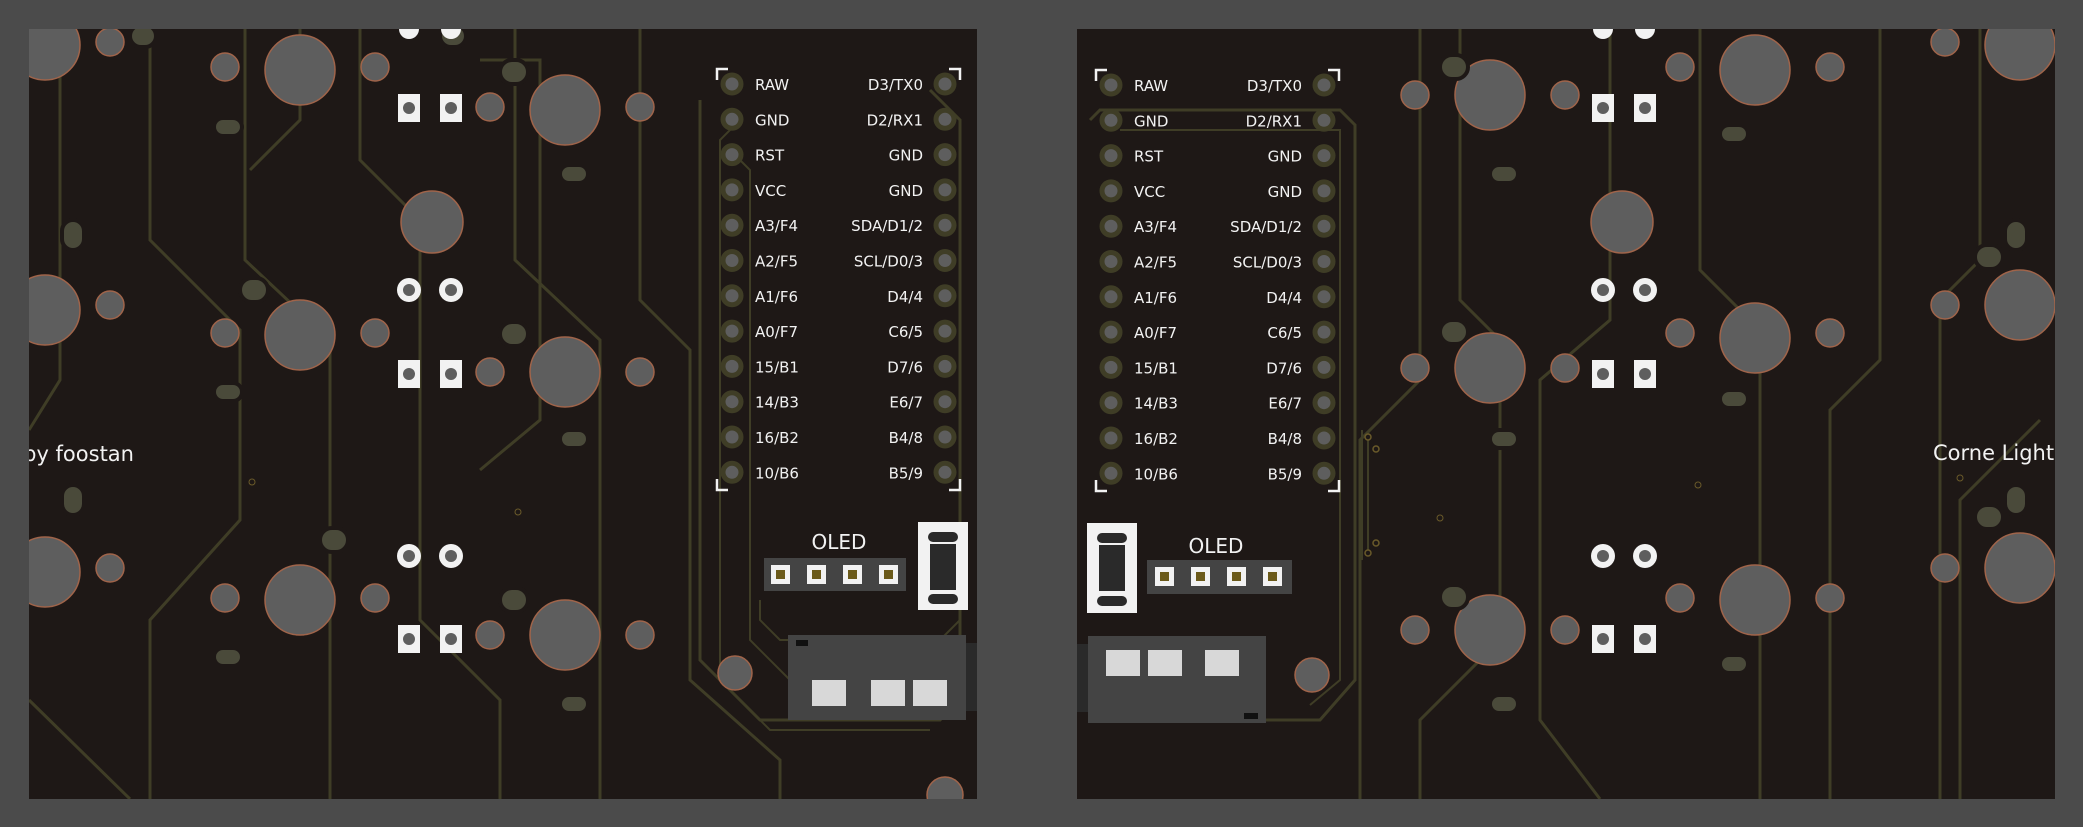 The width and height of the screenshot is (2083, 827). Describe the element at coordinates (892, 677) in the screenshot. I see `left-trrs-jack` at that location.